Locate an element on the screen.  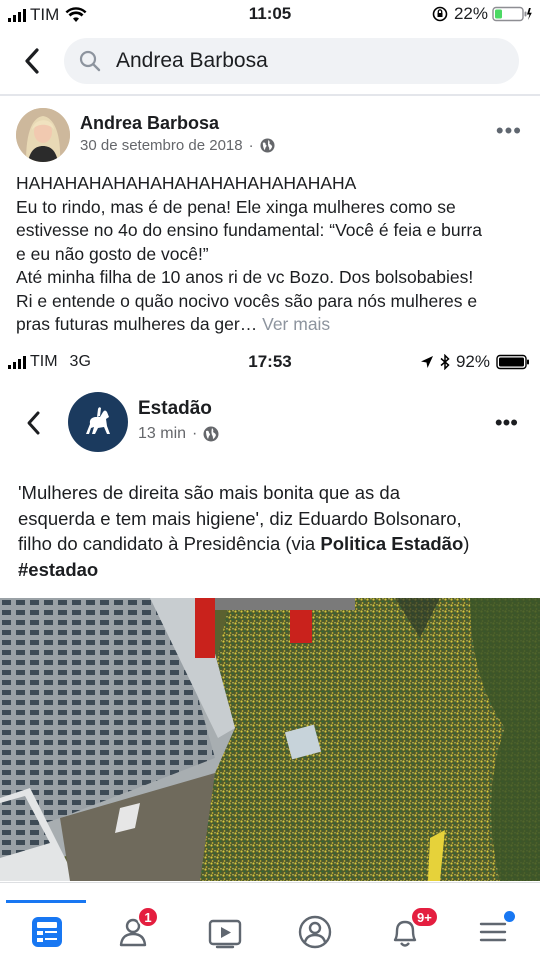
post-line-last: pras futuras mulheres da ger… Ver mais is located at coordinates (273, 325).